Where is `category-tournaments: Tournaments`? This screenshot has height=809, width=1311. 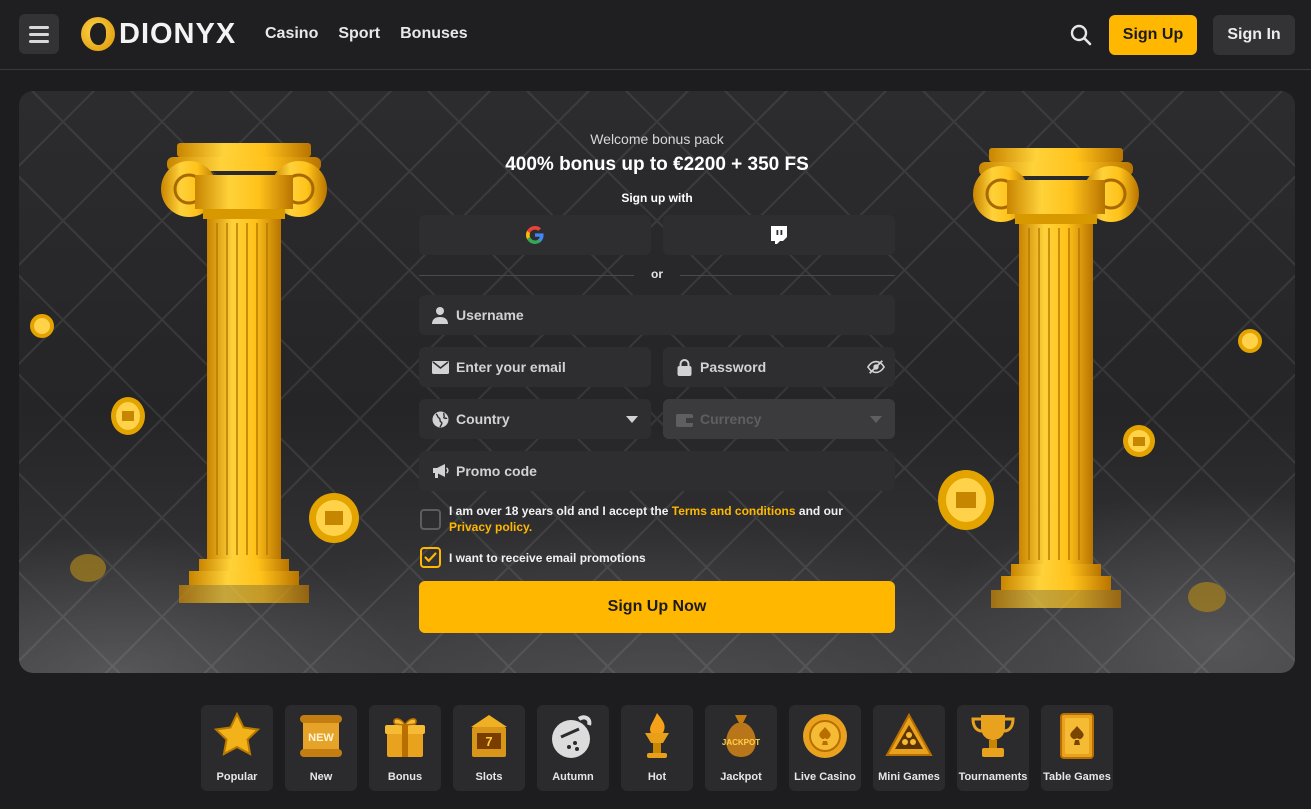
category-tournaments: Tournaments is located at coordinates (993, 748).